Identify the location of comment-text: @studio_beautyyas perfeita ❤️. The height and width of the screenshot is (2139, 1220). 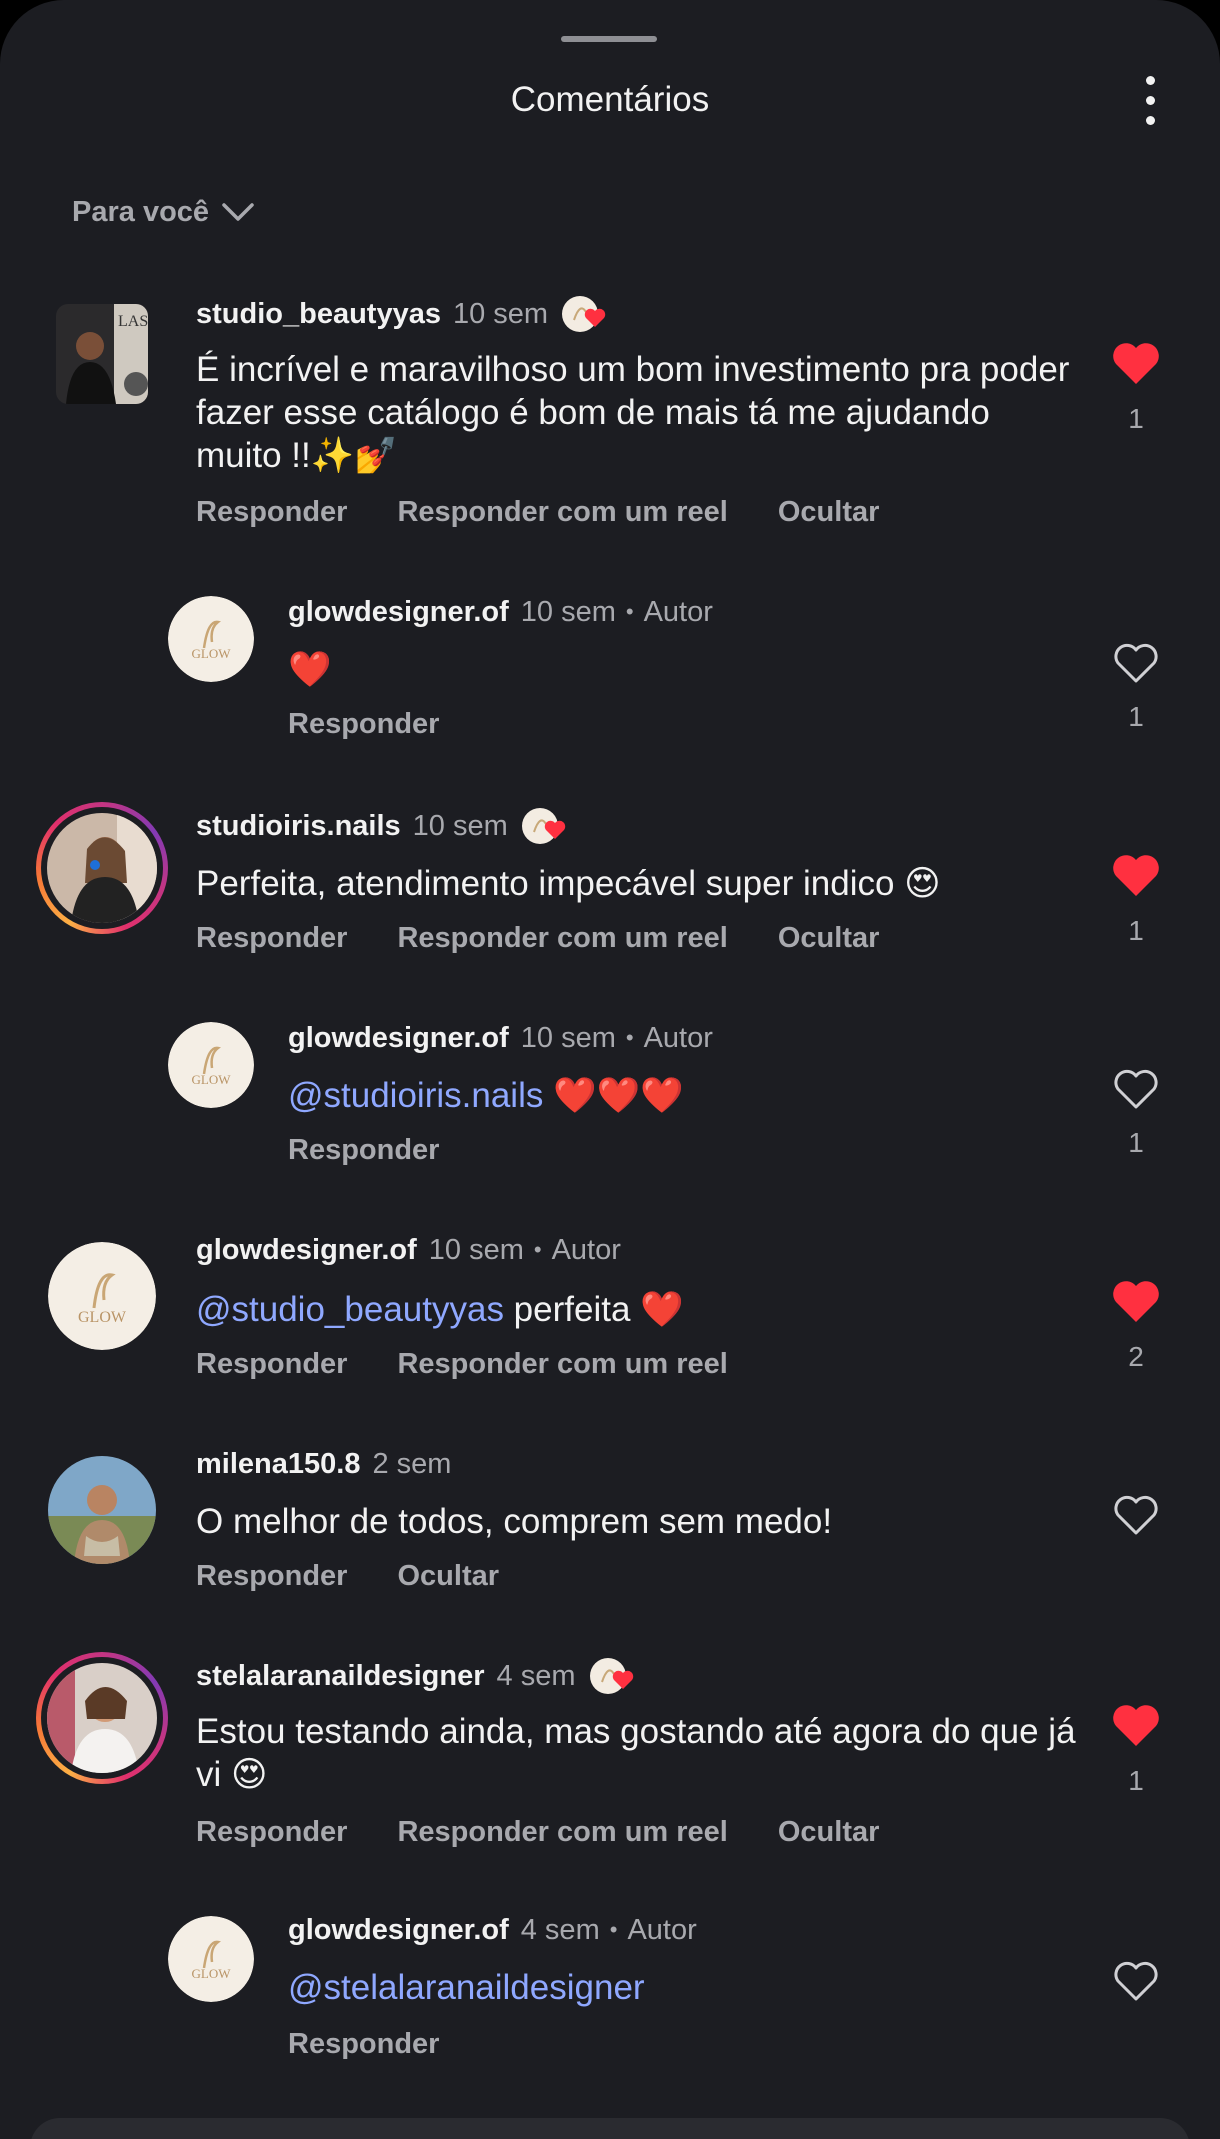
(646, 1309).